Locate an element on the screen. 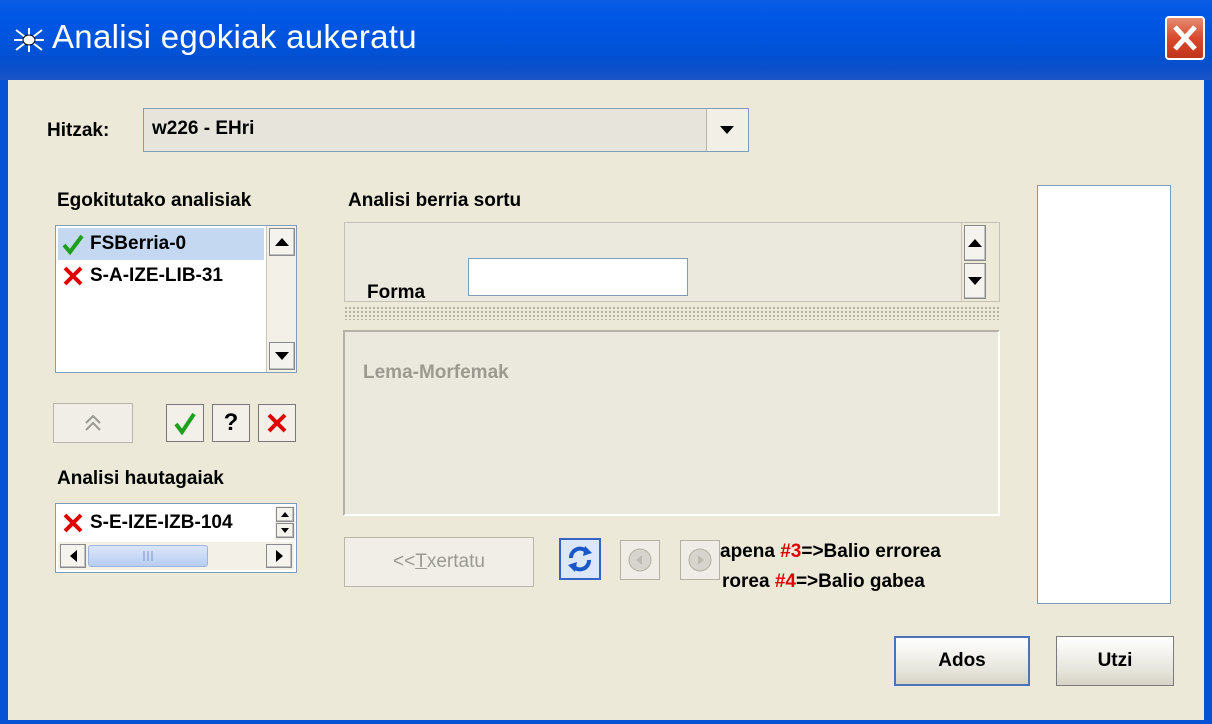  legend-prefix: apena is located at coordinates (750, 551).